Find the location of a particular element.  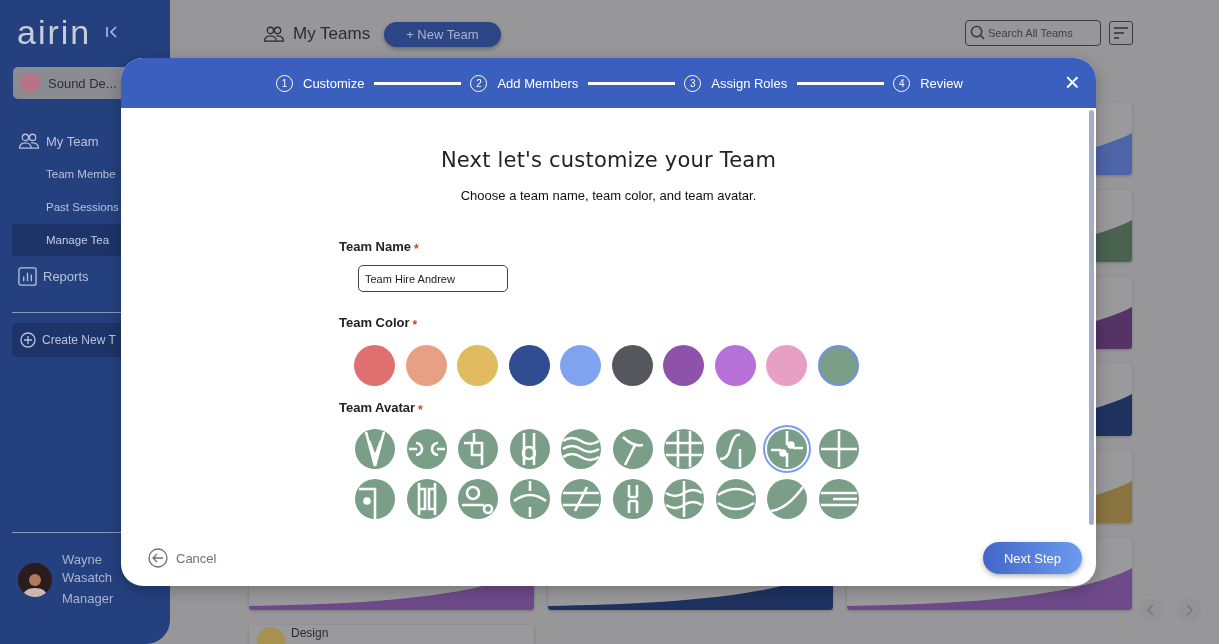

step-label: Add Members is located at coordinates (538, 83).